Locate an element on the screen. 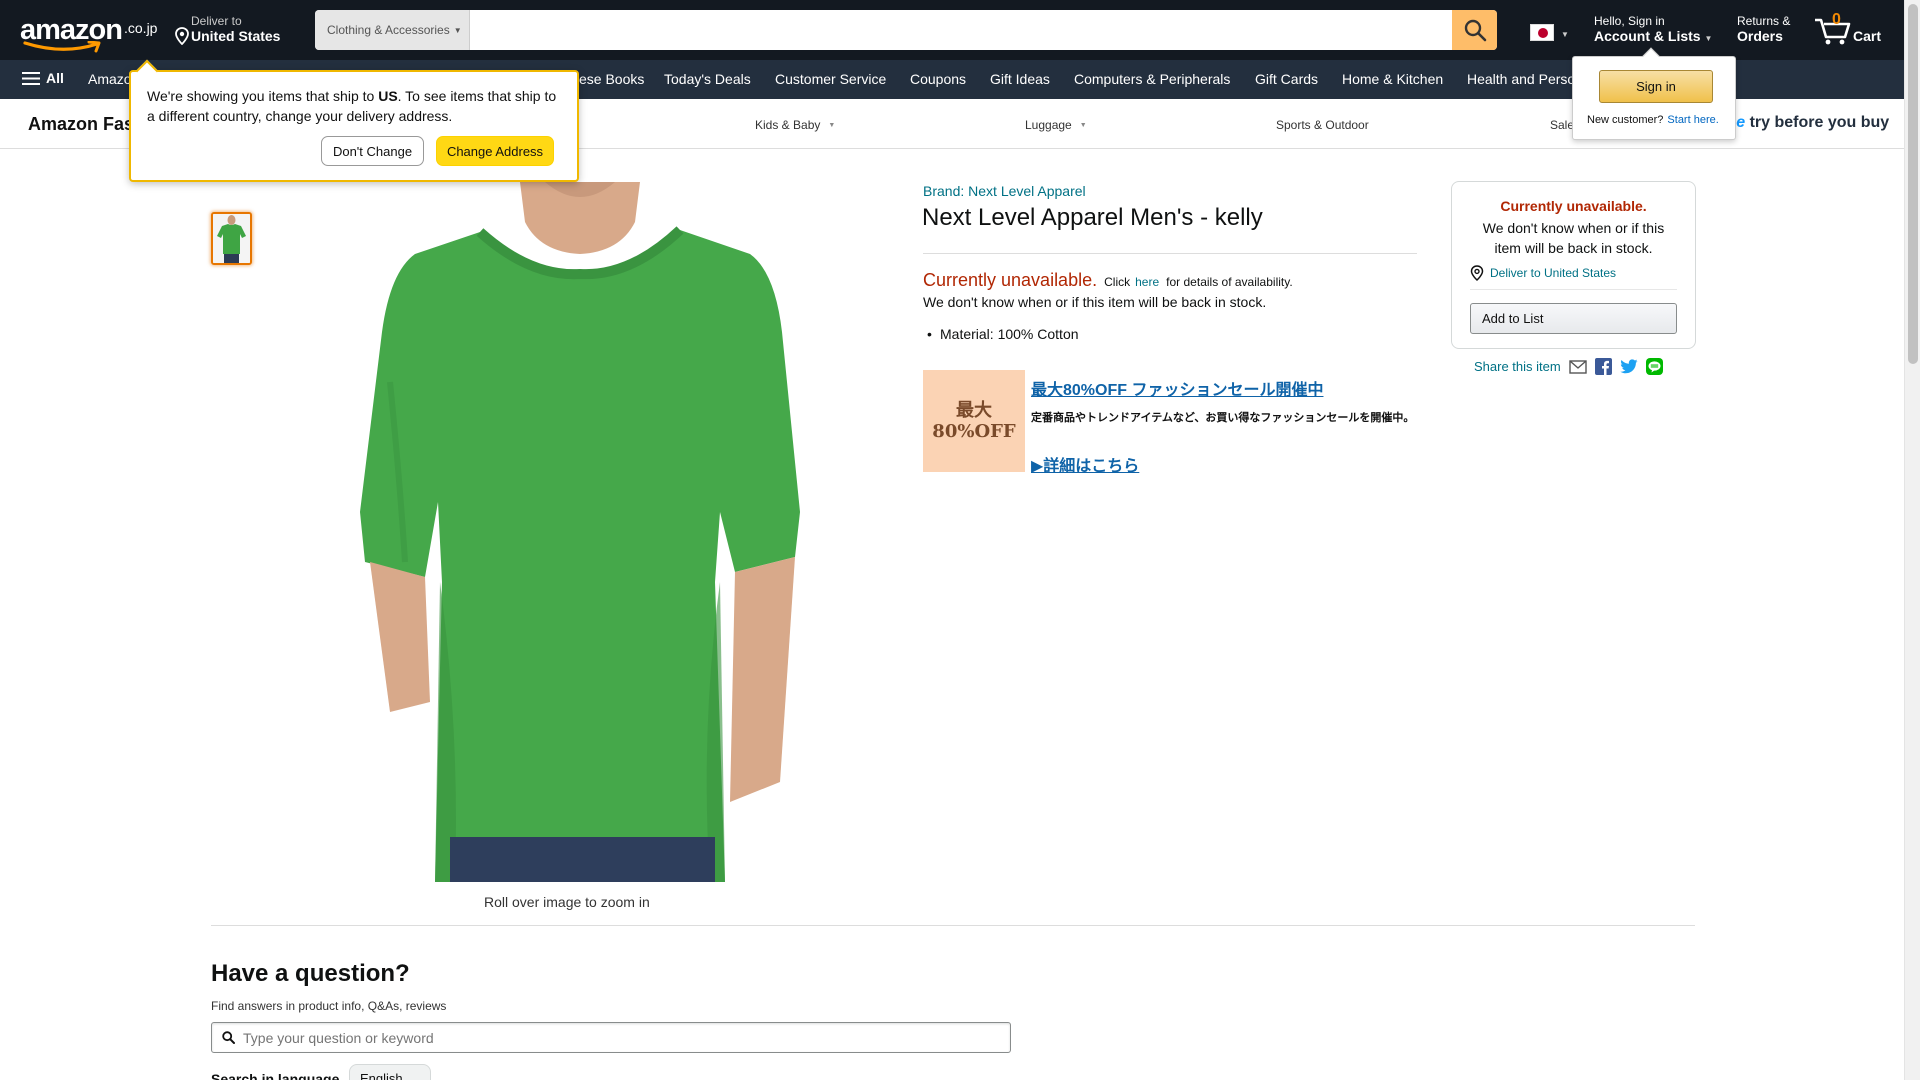 The height and width of the screenshot is (1080, 1920). qa-search-box is located at coordinates (611, 1037).